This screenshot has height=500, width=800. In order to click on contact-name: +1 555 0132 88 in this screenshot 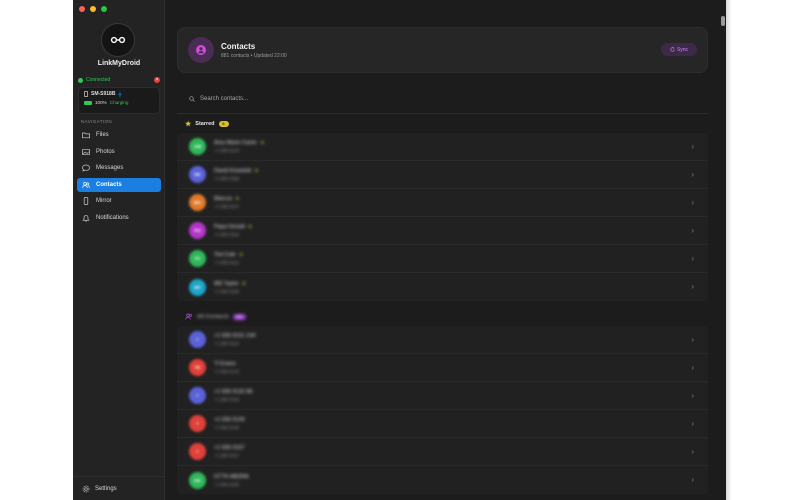, I will do `click(233, 392)`.